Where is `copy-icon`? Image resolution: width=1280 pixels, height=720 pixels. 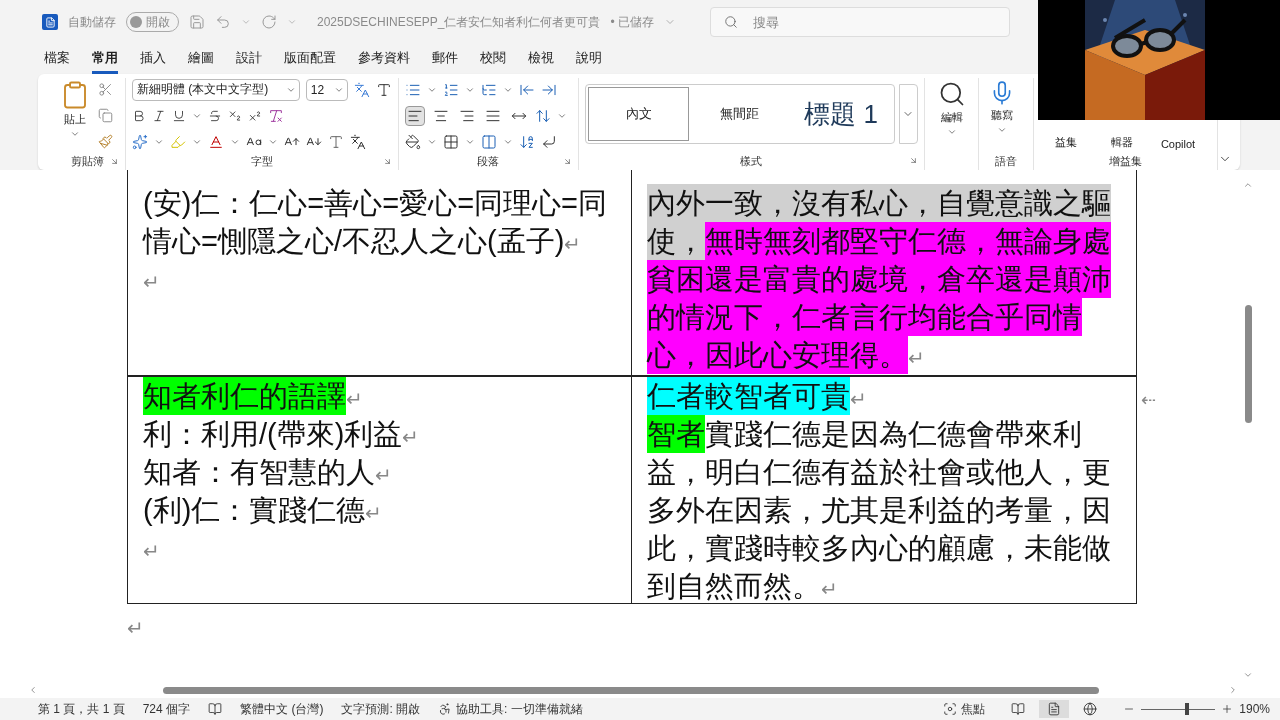 copy-icon is located at coordinates (105, 115).